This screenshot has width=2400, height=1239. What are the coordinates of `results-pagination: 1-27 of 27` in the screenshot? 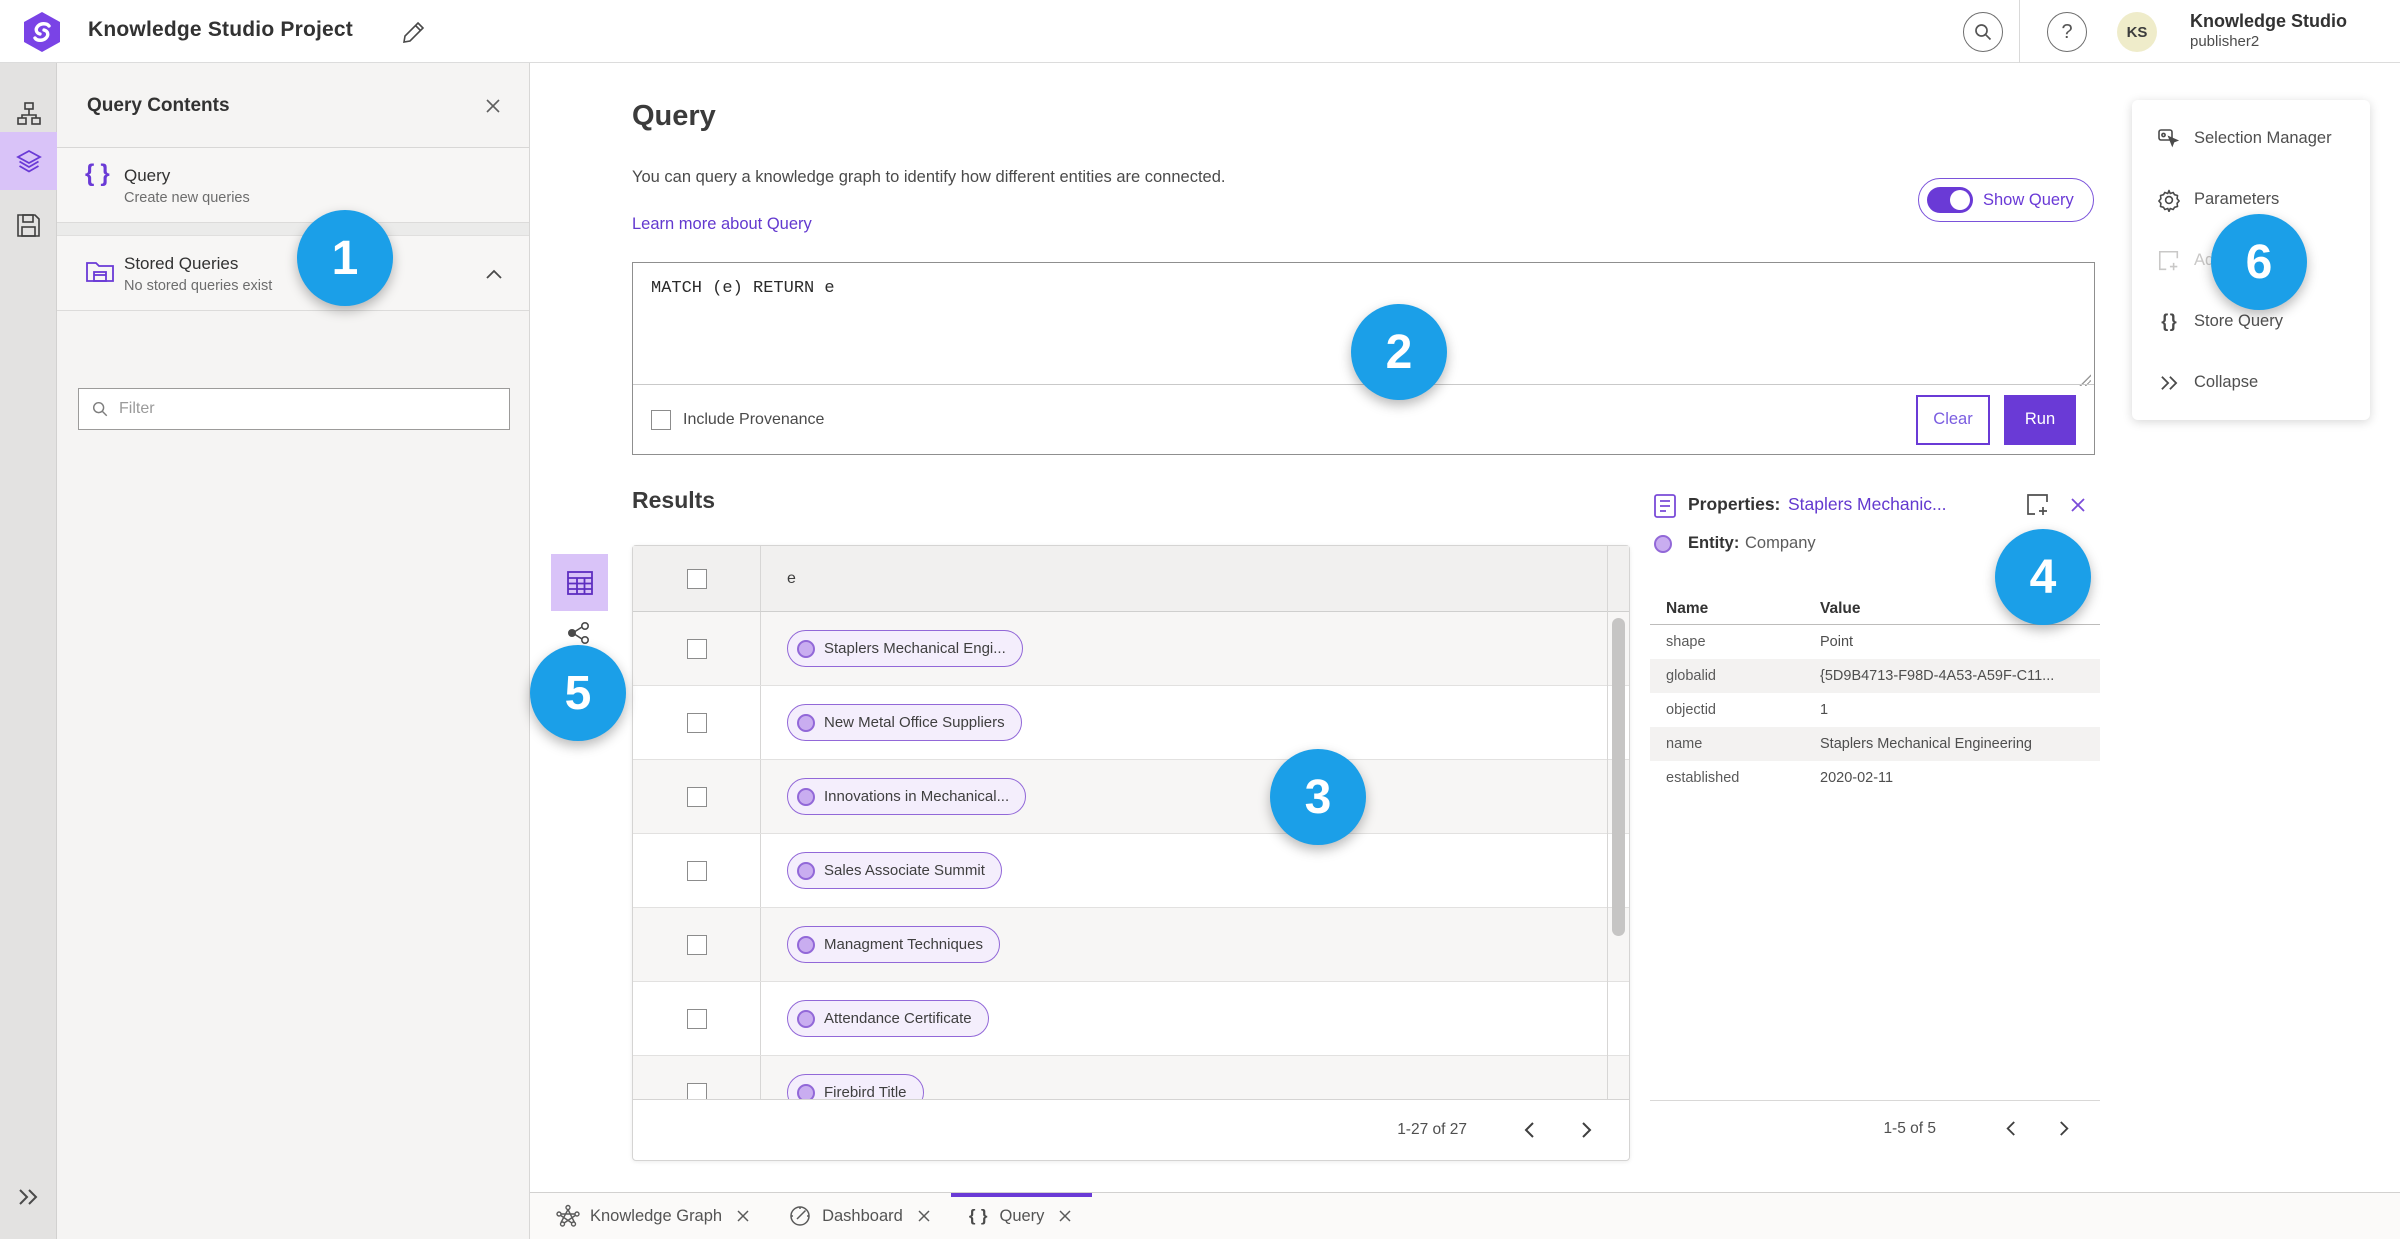 It's located at (1131, 1129).